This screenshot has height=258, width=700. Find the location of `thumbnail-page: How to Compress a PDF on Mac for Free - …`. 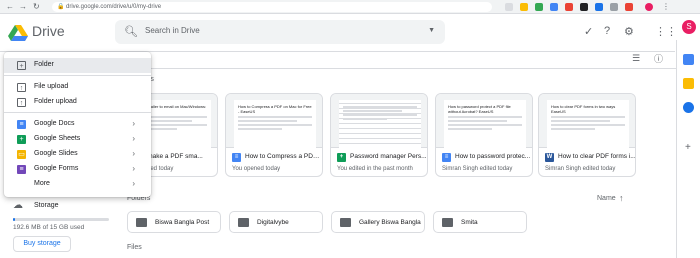

thumbnail-page: How to Compress a PDF on Mac for Free - … is located at coordinates (275, 124).